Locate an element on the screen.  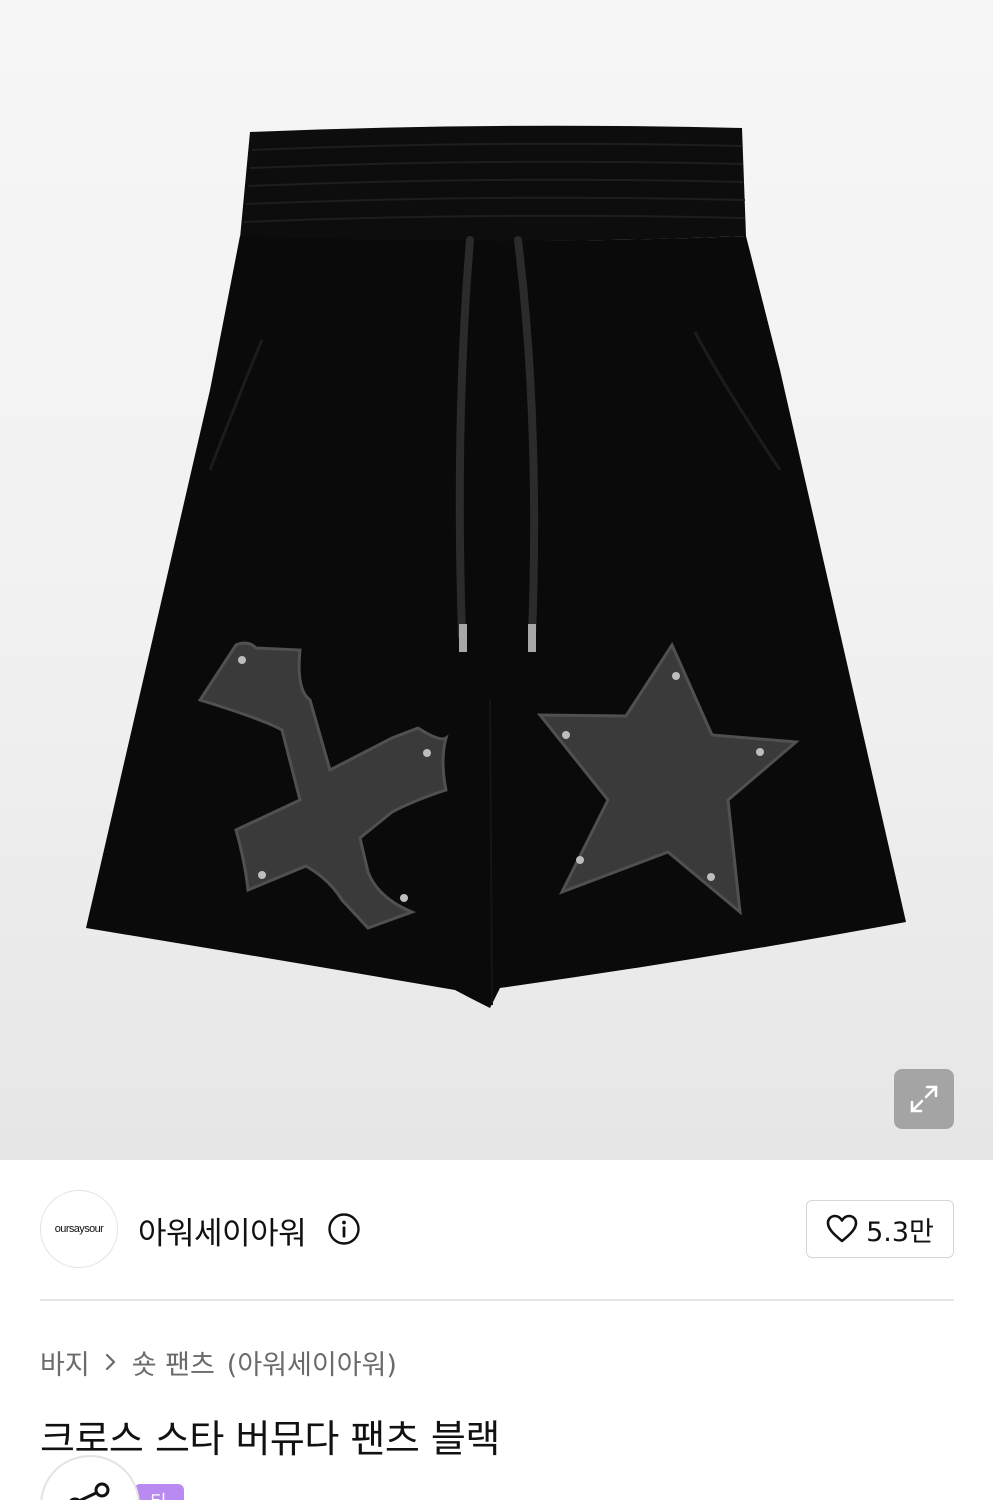
expand-image-button is located at coordinates (924, 1099).